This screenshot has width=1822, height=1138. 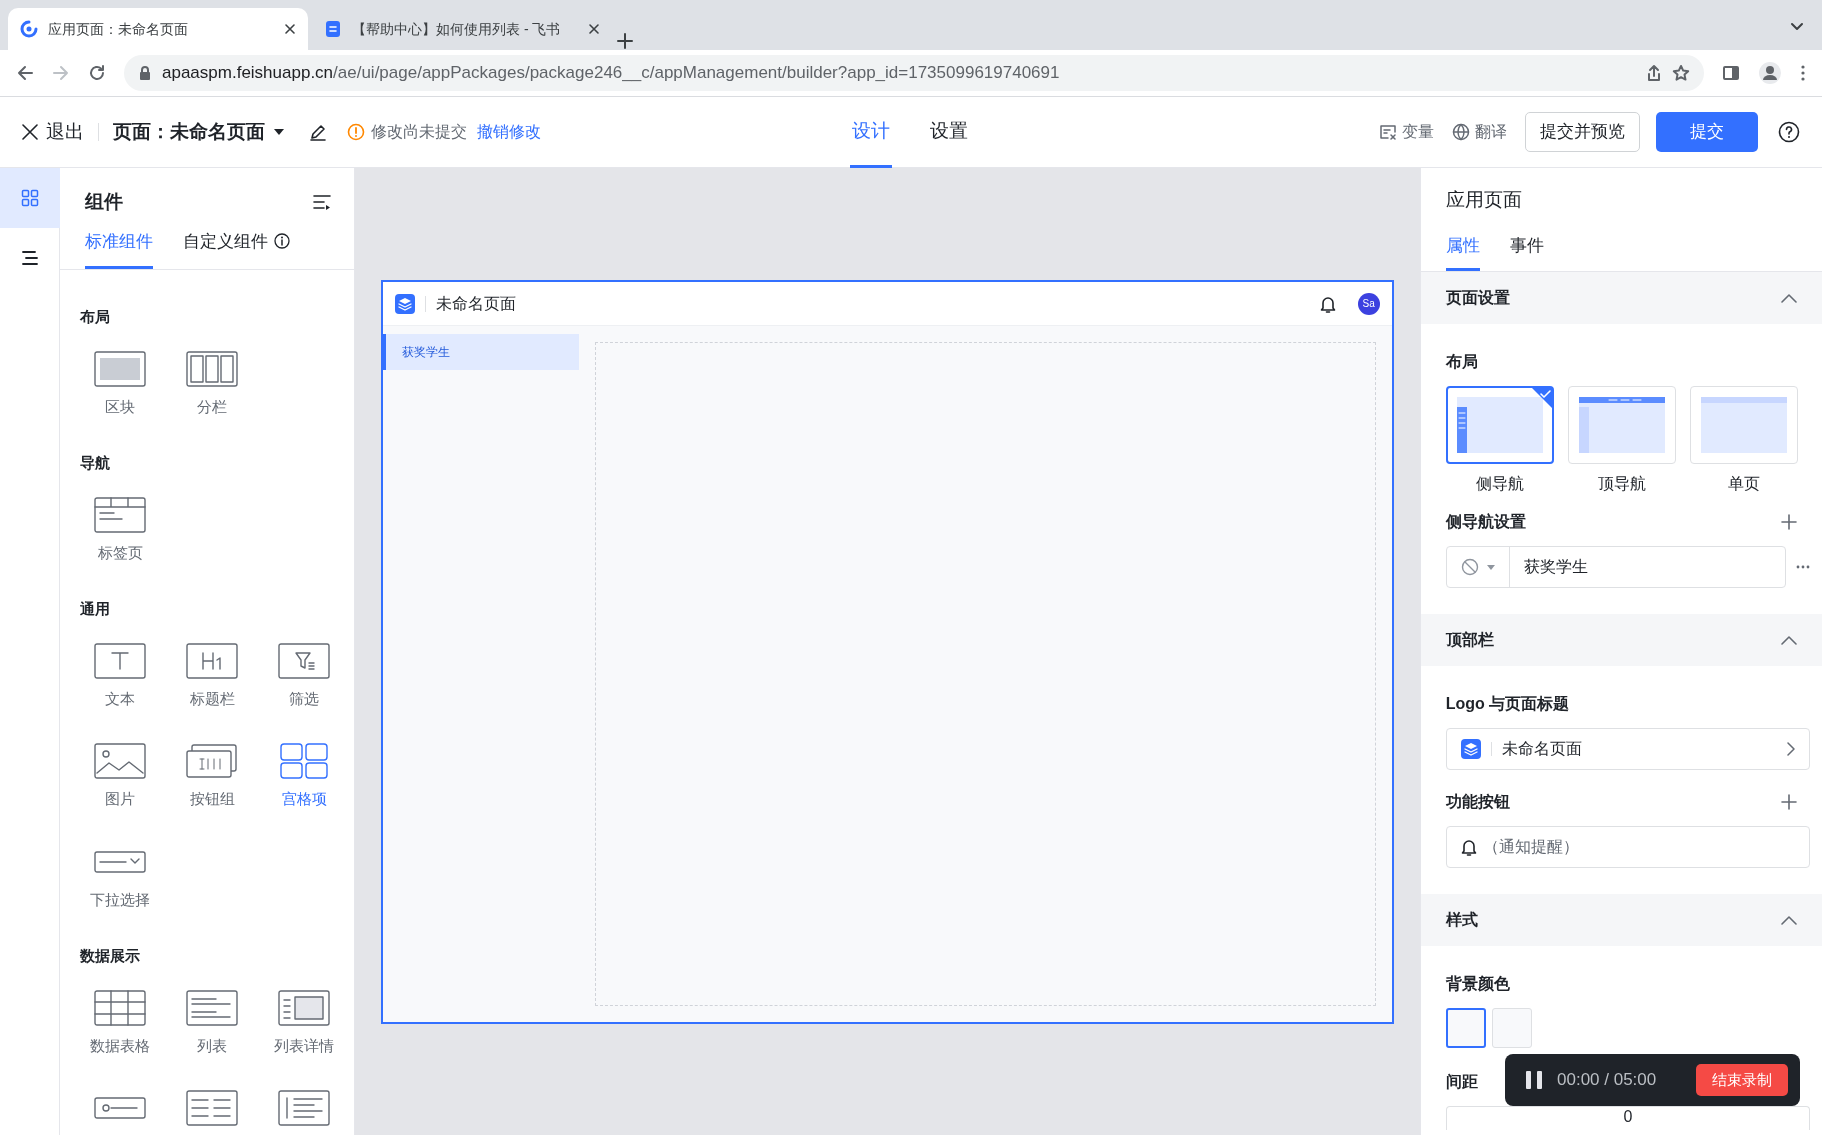 I want to click on exit-button: 退出, so click(x=53, y=132).